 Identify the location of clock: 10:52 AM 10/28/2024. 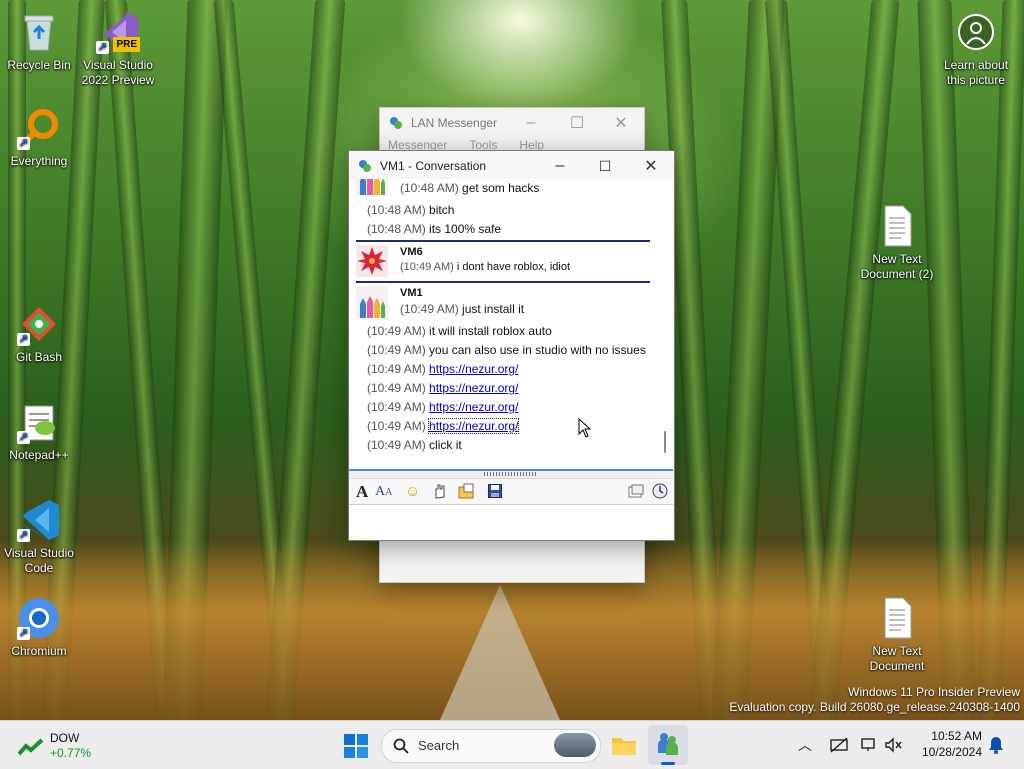
(947, 744).